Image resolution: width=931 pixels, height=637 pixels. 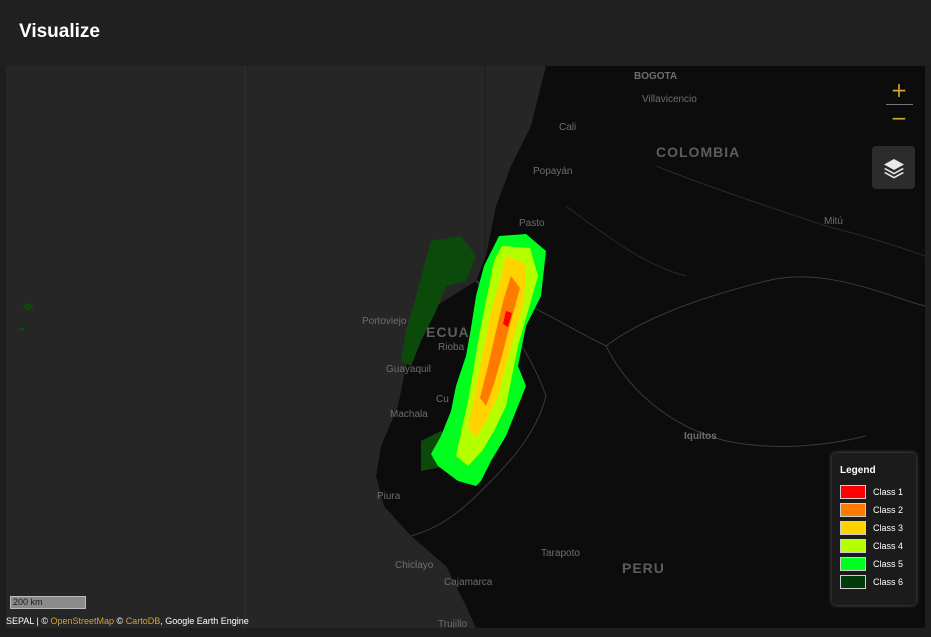 What do you see at coordinates (389, 496) in the screenshot?
I see `city-label-piura: Piura` at bounding box center [389, 496].